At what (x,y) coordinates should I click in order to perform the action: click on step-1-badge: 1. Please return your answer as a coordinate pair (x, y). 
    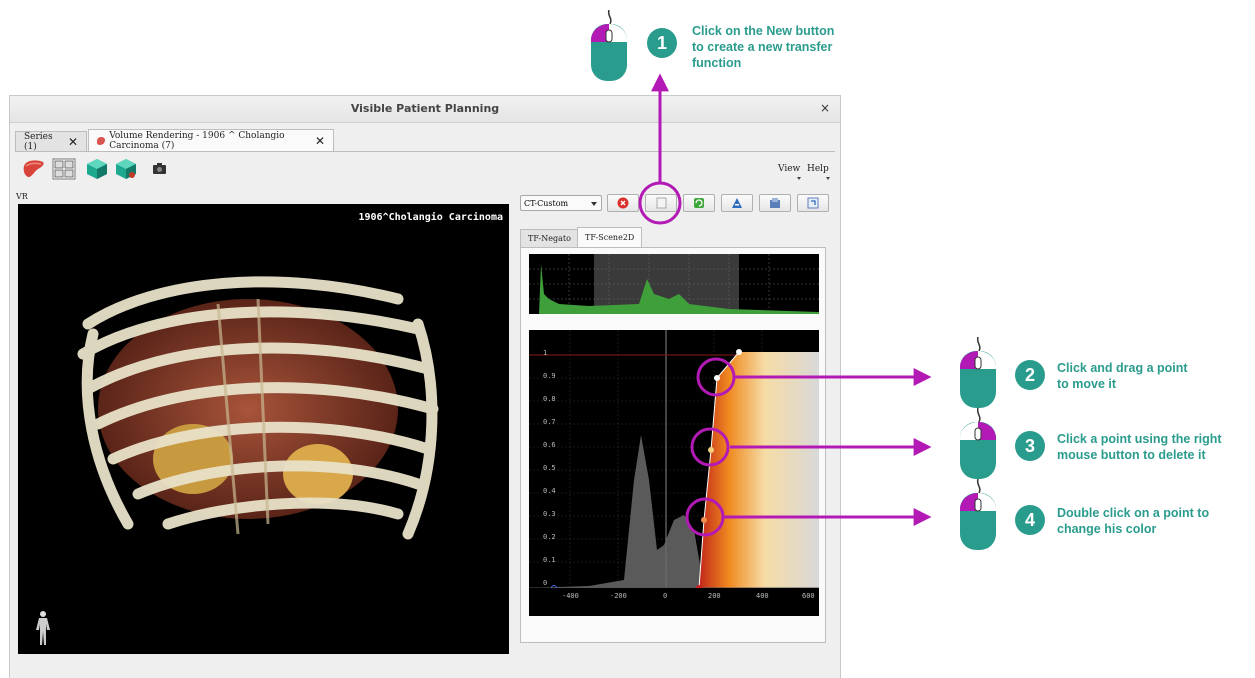
    Looking at the image, I should click on (662, 43).